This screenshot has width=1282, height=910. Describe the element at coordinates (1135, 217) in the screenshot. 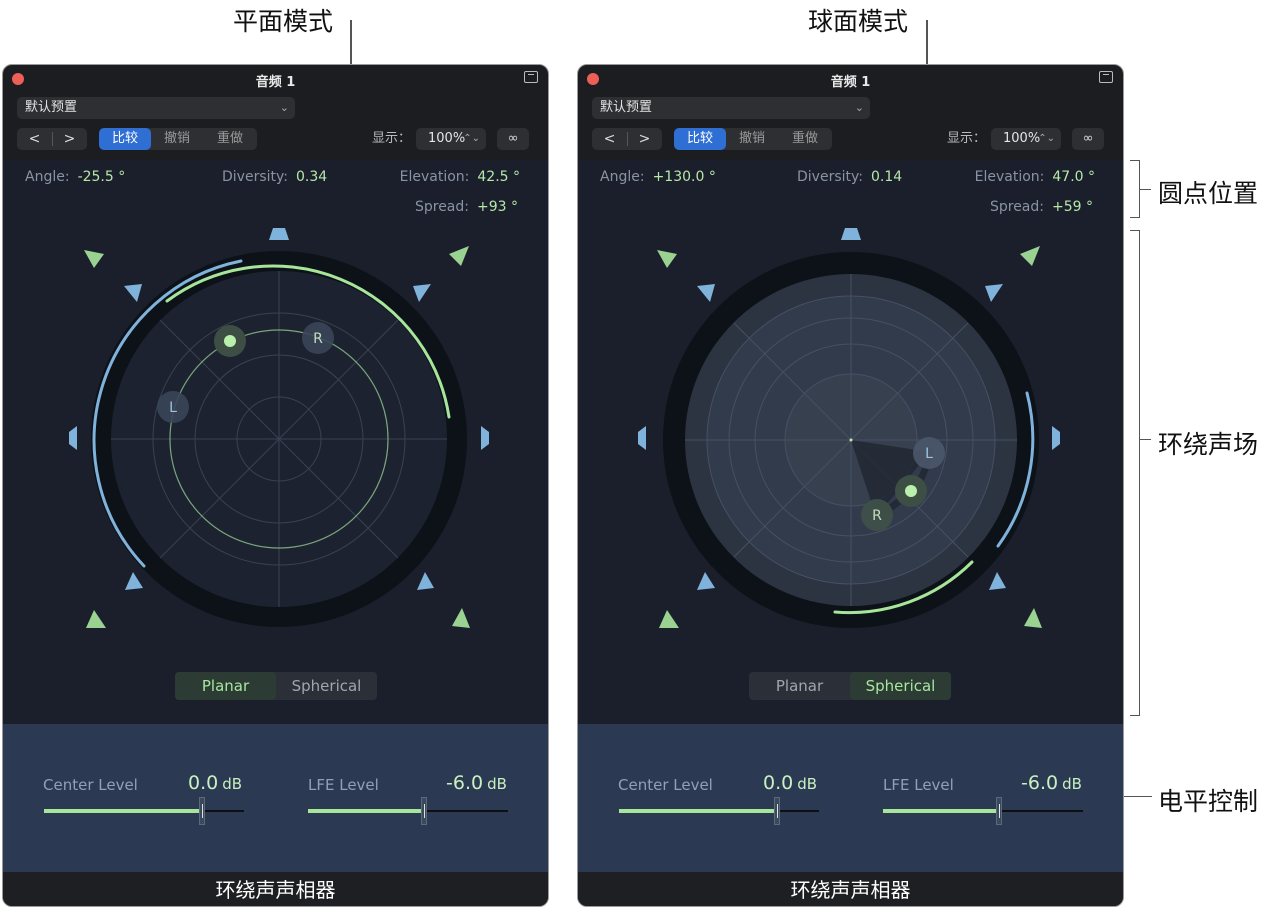

I see `callout-bracket-dot-bottom` at that location.